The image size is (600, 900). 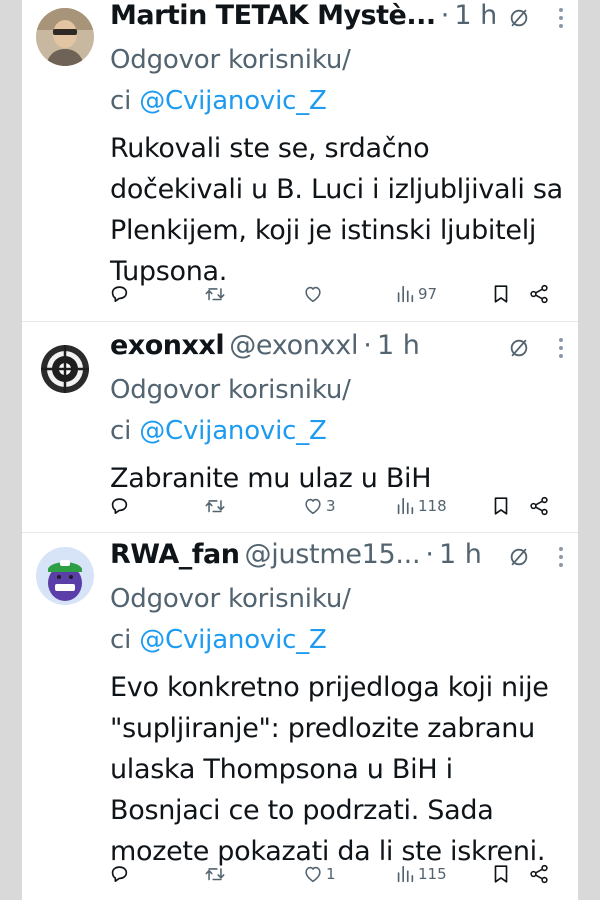 I want to click on like-count: 3, so click(x=331, y=506).